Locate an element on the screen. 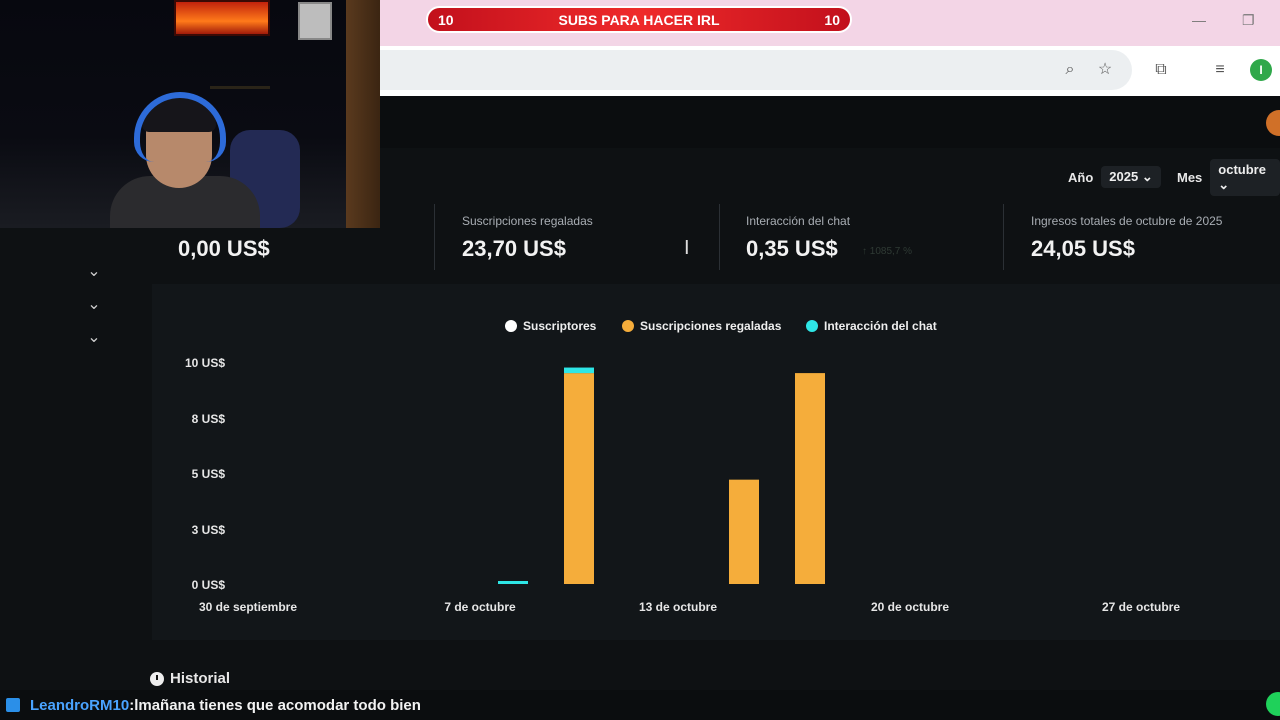 This screenshot has width=1280, height=720. x-tick-label: 30 de septiembre is located at coordinates (248, 607).